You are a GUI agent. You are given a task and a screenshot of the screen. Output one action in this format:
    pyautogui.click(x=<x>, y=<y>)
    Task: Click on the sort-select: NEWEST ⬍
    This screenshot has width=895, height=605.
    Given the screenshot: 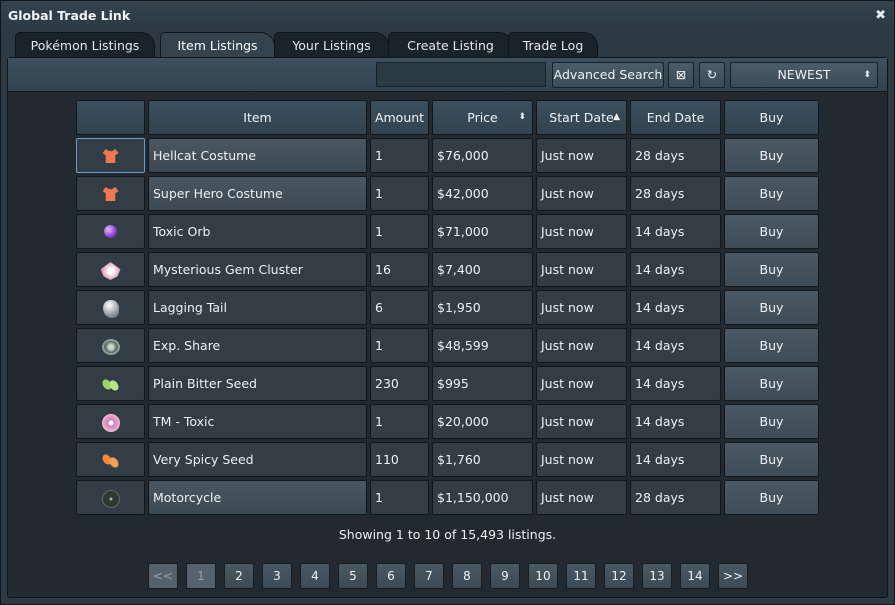 What is the action you would take?
    pyautogui.click(x=804, y=75)
    